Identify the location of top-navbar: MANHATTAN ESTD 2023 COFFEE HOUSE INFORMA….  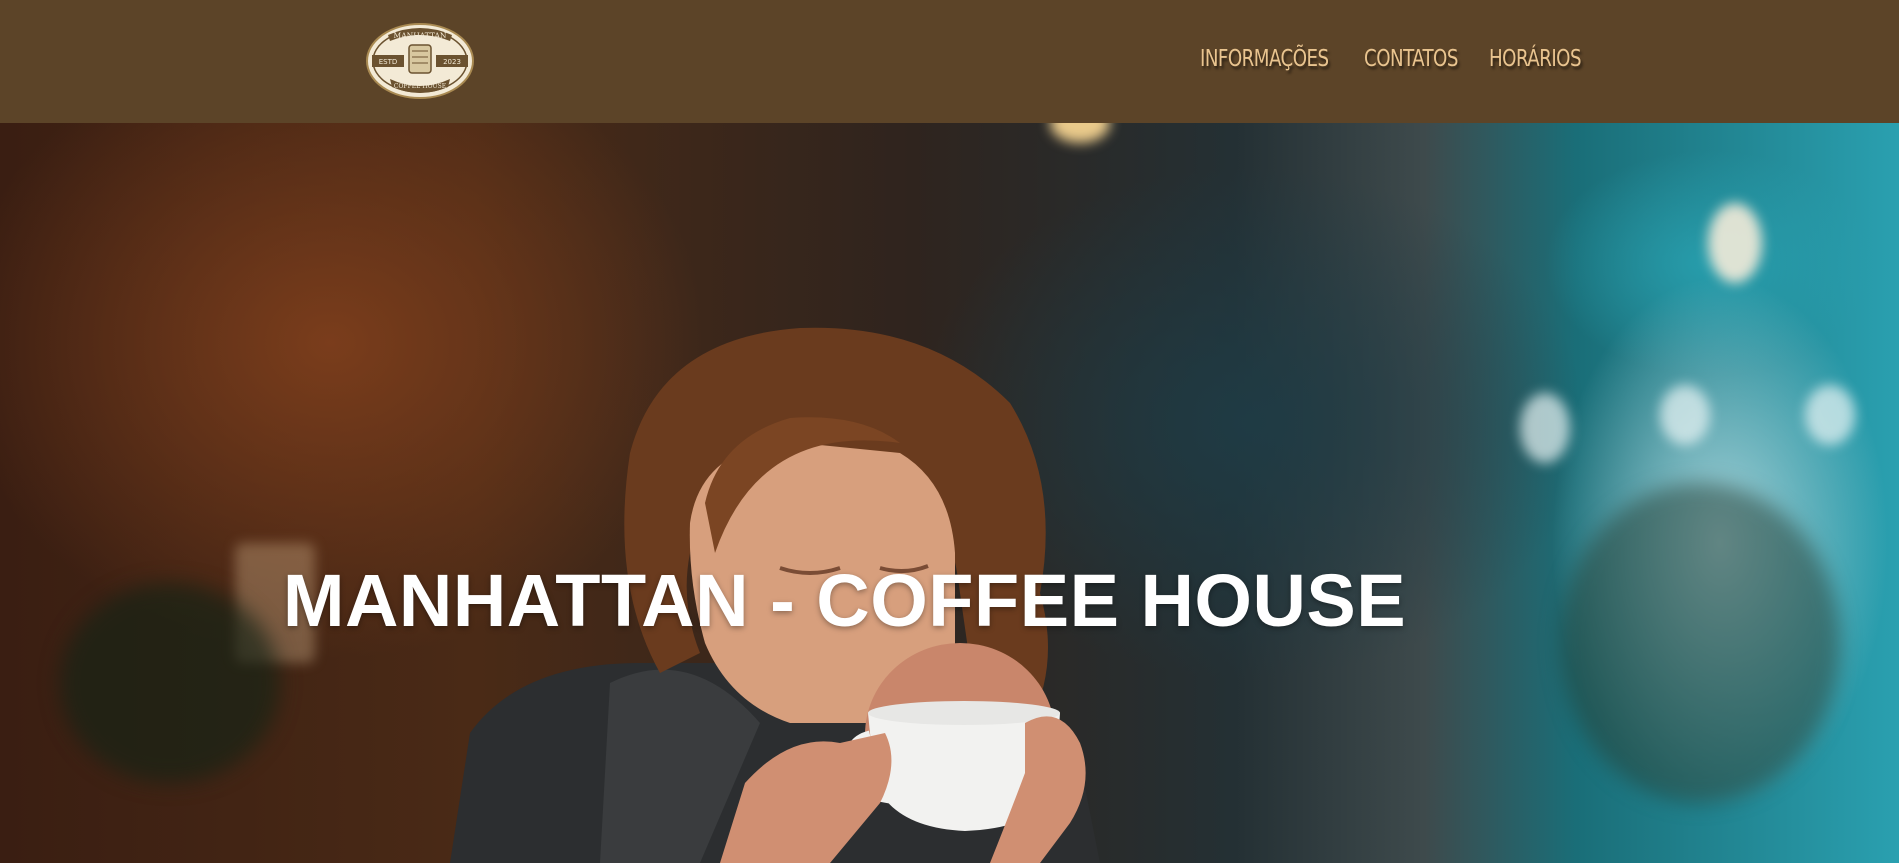
(949, 61).